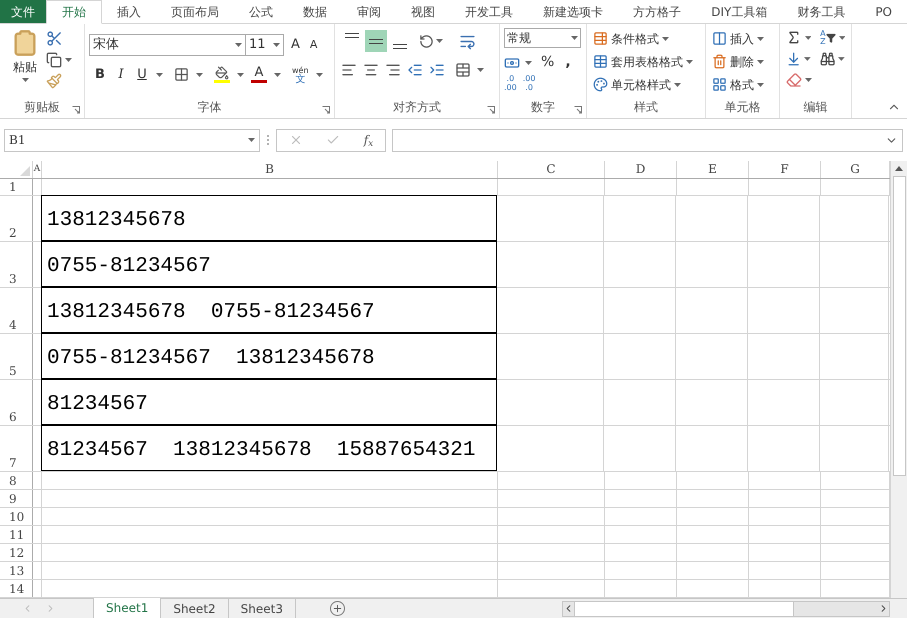 This screenshot has width=907, height=618. What do you see at coordinates (16, 516) in the screenshot?
I see `row-header: 10` at bounding box center [16, 516].